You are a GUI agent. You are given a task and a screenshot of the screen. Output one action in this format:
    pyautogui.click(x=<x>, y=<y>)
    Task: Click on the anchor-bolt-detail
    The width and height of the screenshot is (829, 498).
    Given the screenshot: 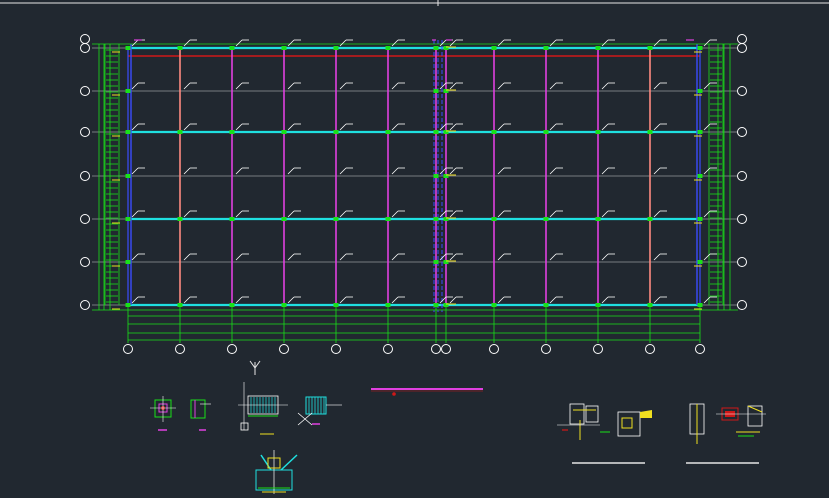 What is the action you would take?
    pyautogui.click(x=198, y=409)
    